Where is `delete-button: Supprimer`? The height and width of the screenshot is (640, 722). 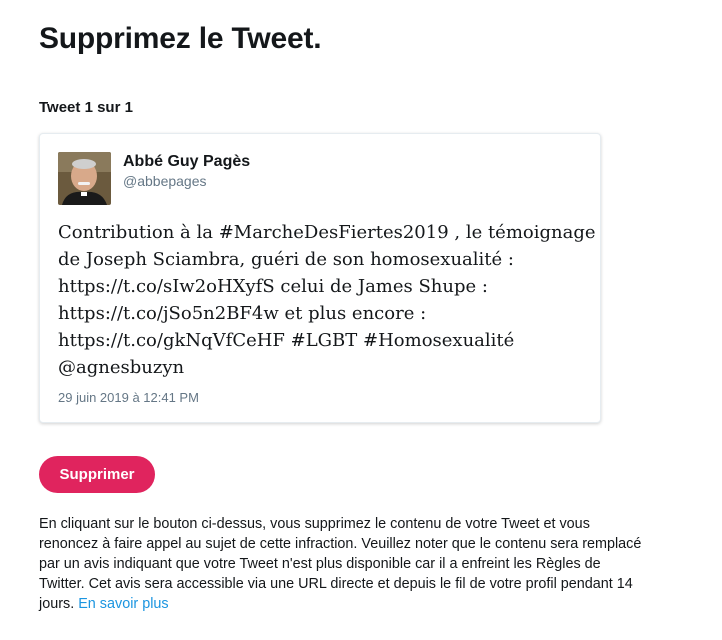 delete-button: Supprimer is located at coordinates (97, 474).